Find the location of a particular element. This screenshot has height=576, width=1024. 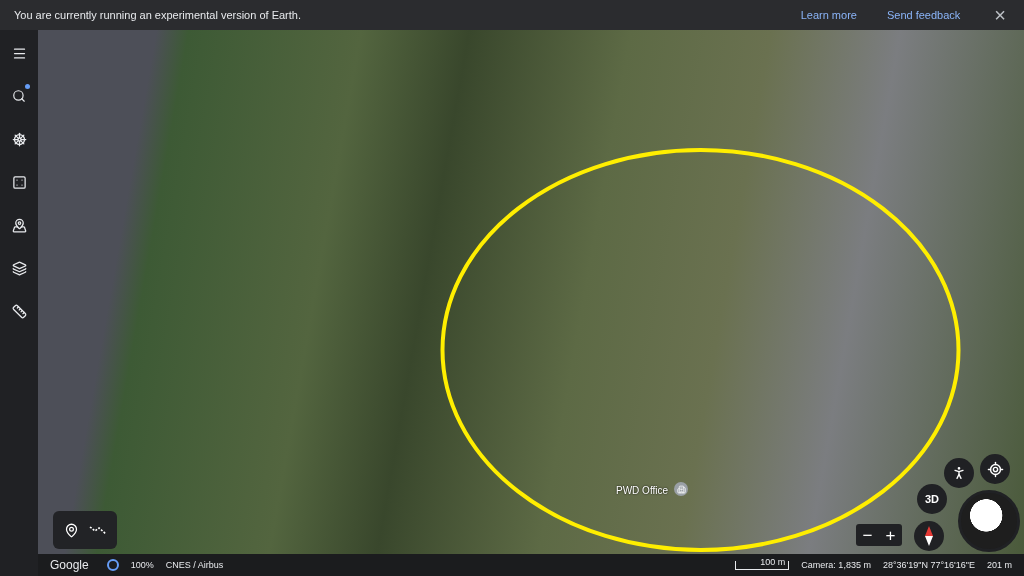

person-icon is located at coordinates (959, 473).